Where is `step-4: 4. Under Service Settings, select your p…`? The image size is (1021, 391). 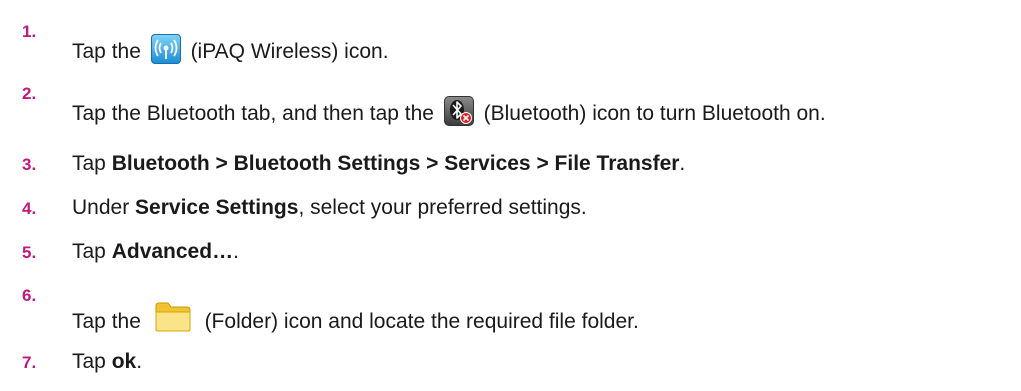 step-4: 4. Under Service Settings, select your p… is located at coordinates (510, 216).